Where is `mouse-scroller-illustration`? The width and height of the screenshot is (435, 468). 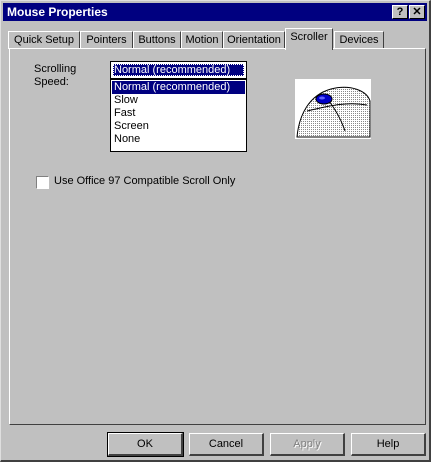
mouse-scroller-illustration is located at coordinates (333, 109).